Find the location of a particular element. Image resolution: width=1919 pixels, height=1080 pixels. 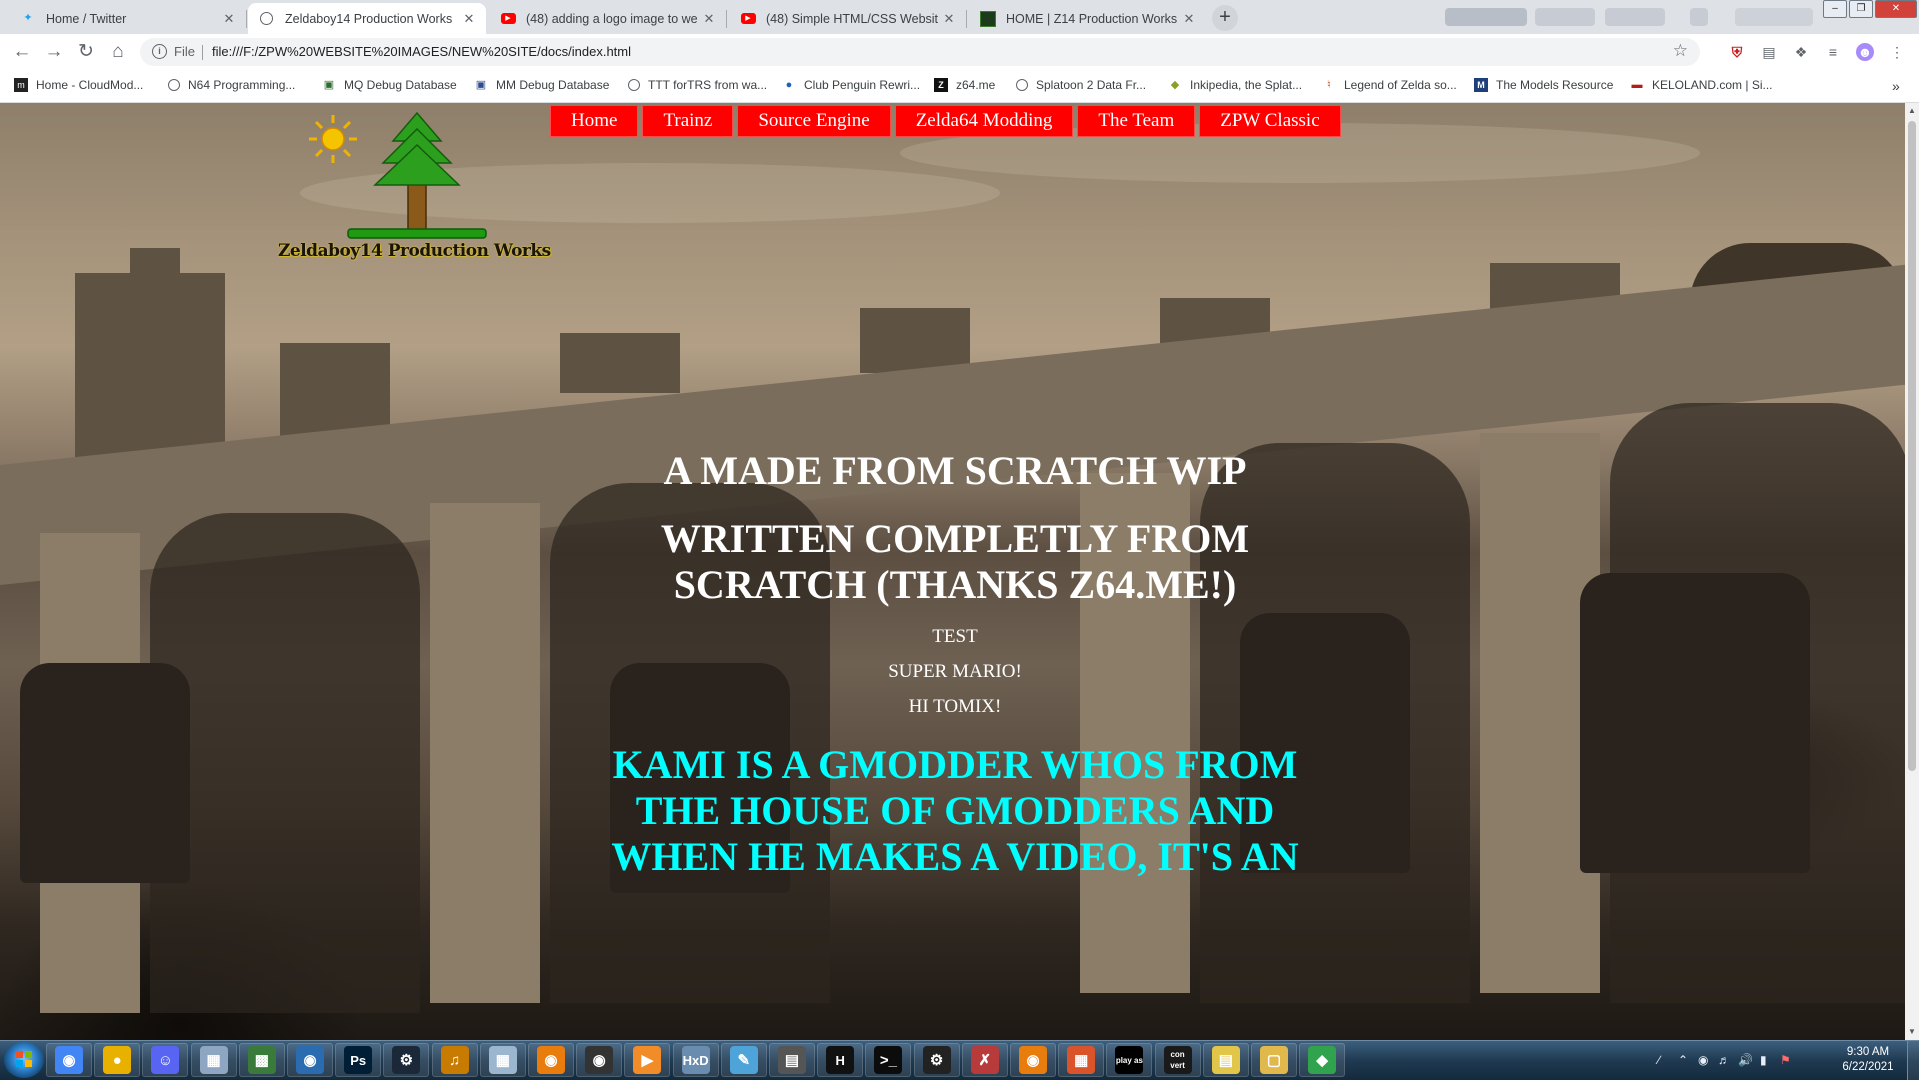

keloland-icon: ▬ is located at coordinates (1637, 85).